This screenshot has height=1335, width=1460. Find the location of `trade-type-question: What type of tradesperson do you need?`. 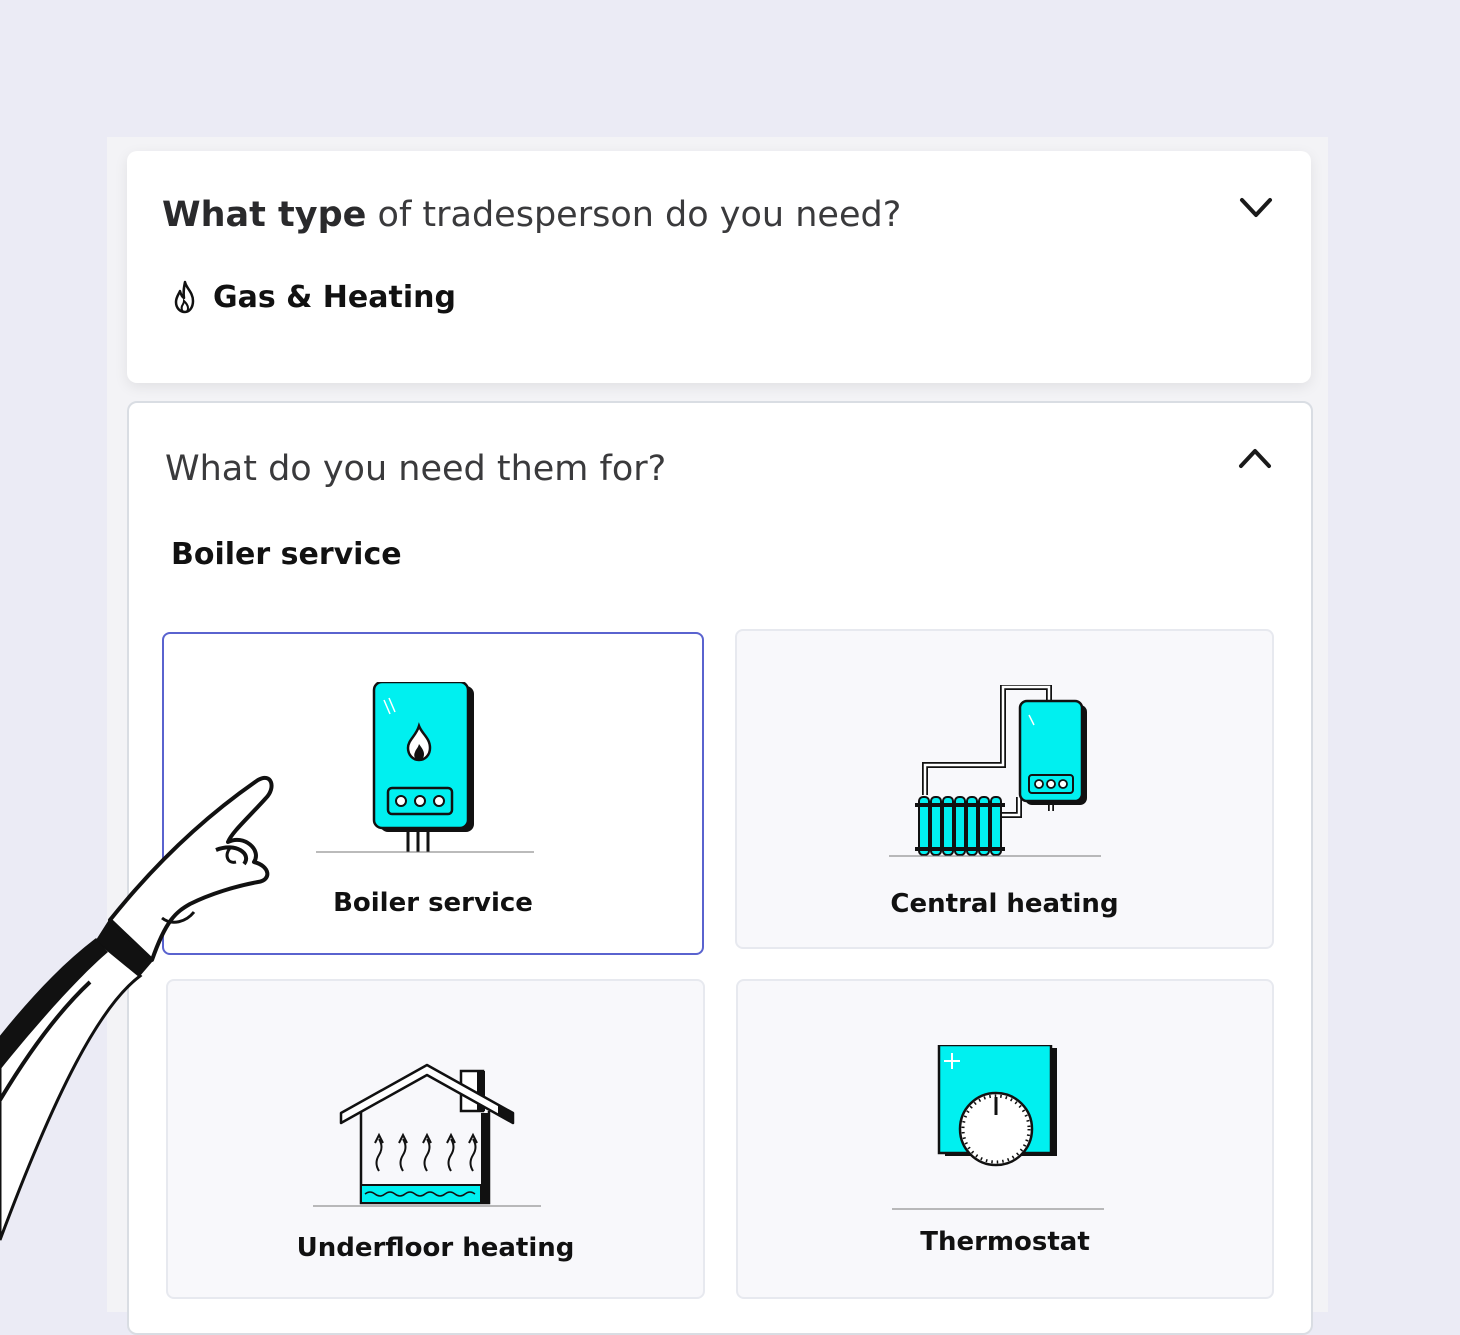

trade-type-question: What type of tradesperson do you need? is located at coordinates (531, 215).